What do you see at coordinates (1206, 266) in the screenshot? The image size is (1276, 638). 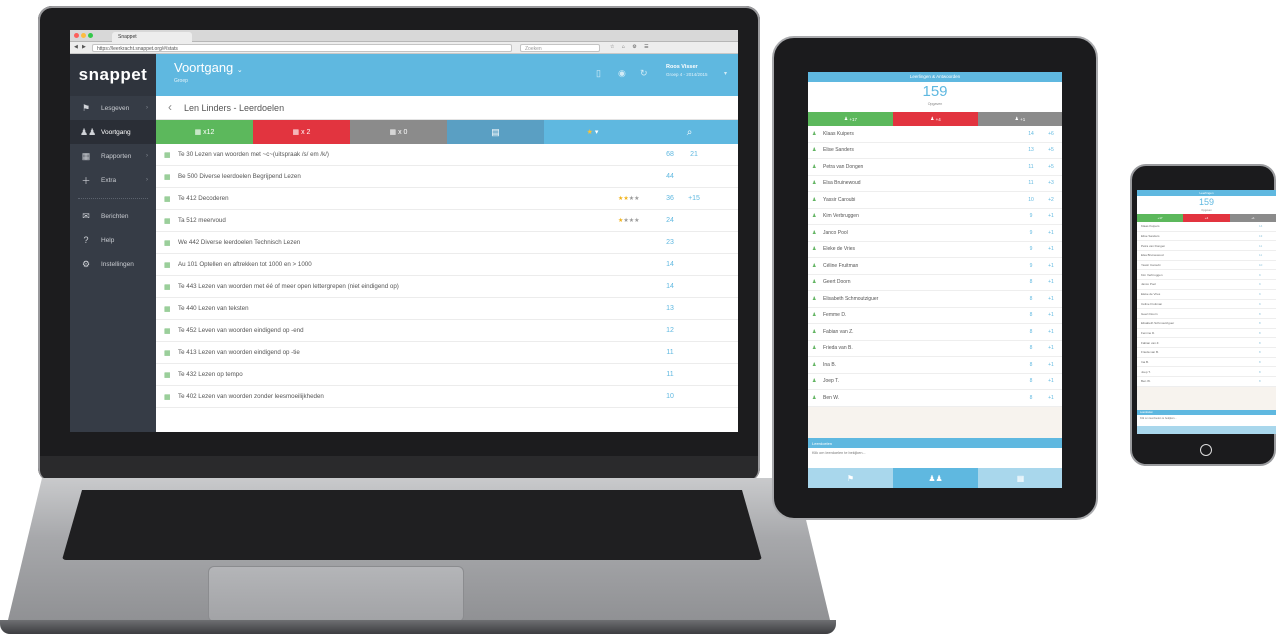 I see `list-item: Yassir Caroubi 10` at bounding box center [1206, 266].